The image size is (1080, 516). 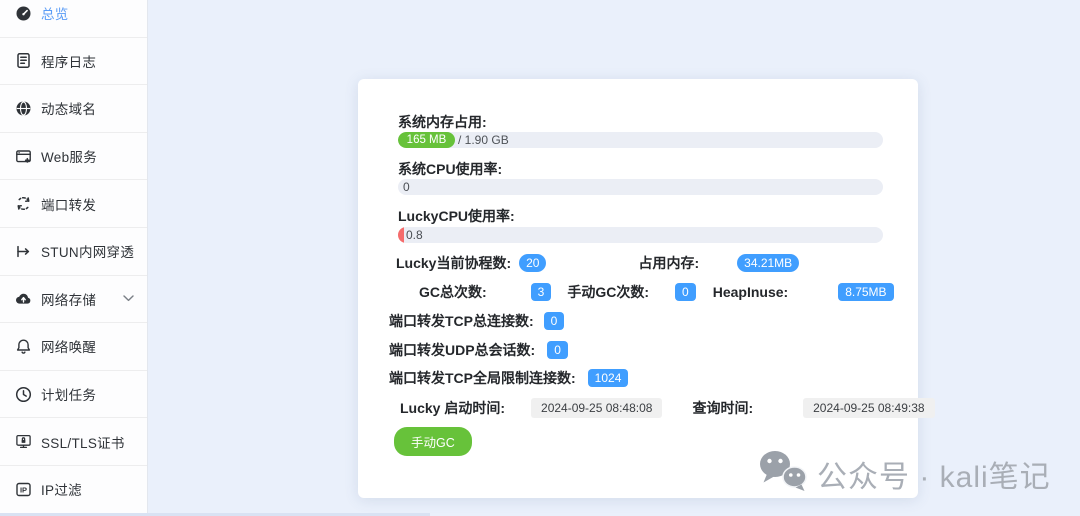 What do you see at coordinates (456, 216) in the screenshot?
I see `lucky-cpu-label: LuckyCPU使用率:` at bounding box center [456, 216].